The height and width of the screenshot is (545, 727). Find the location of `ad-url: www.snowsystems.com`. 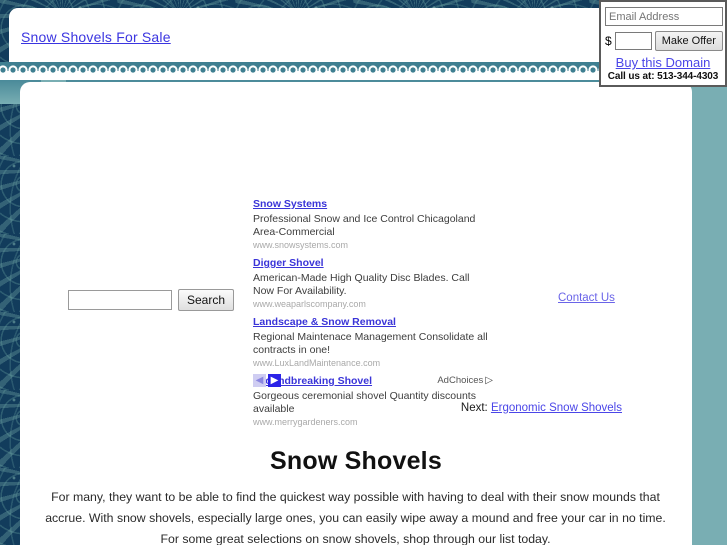

ad-url: www.snowsystems.com is located at coordinates (301, 245).